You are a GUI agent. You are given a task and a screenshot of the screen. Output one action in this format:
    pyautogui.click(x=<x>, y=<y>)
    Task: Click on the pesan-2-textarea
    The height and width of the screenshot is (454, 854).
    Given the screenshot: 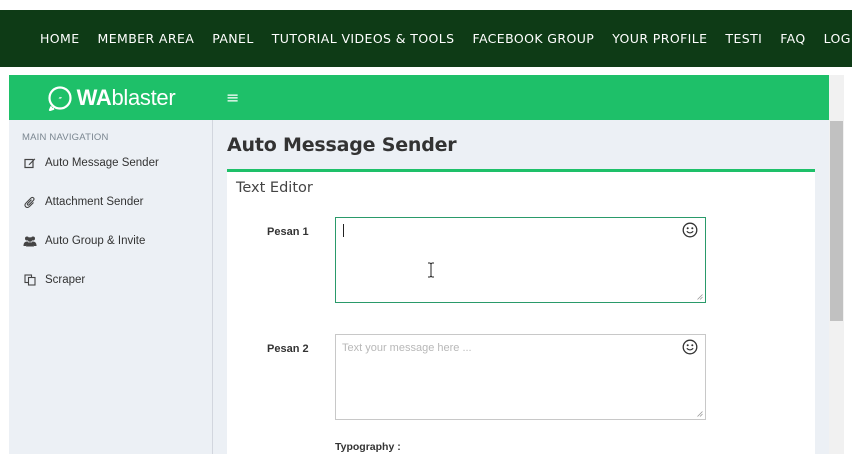 What is the action you would take?
    pyautogui.click(x=520, y=377)
    